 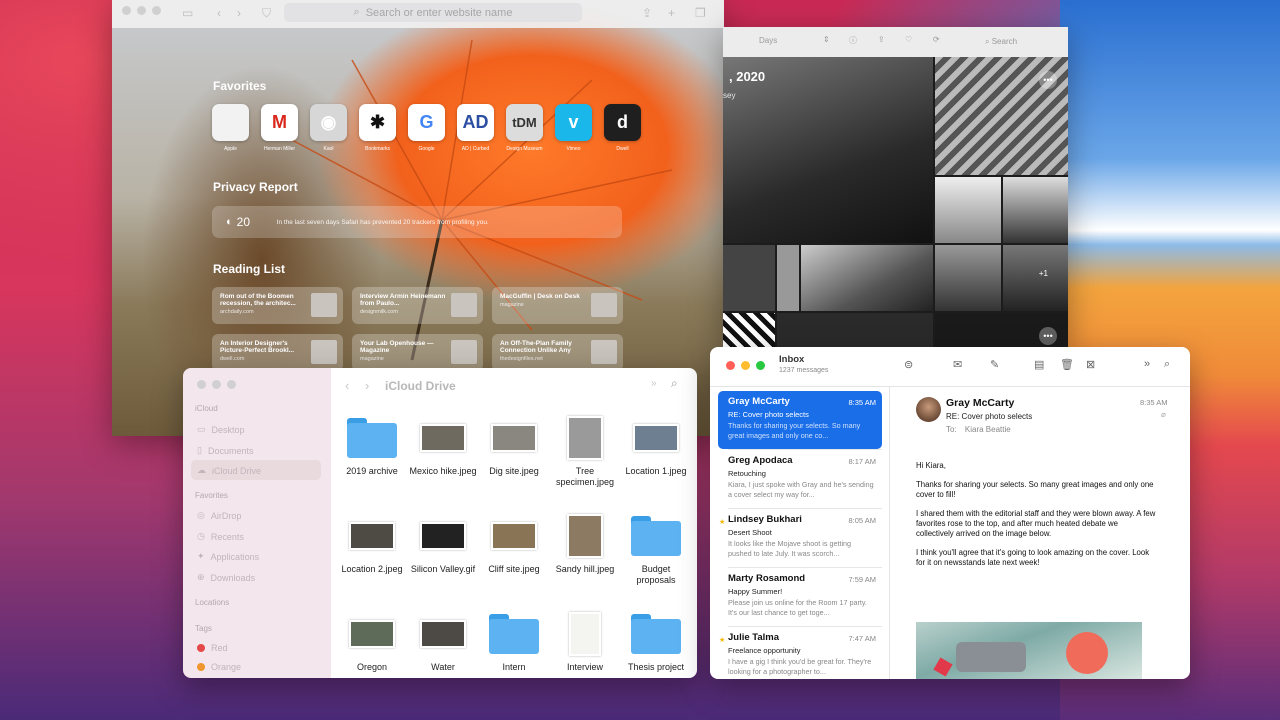 I want to click on reading-list-item: Your Lab Openhouse — Magazine magazine, so click(x=417, y=352).